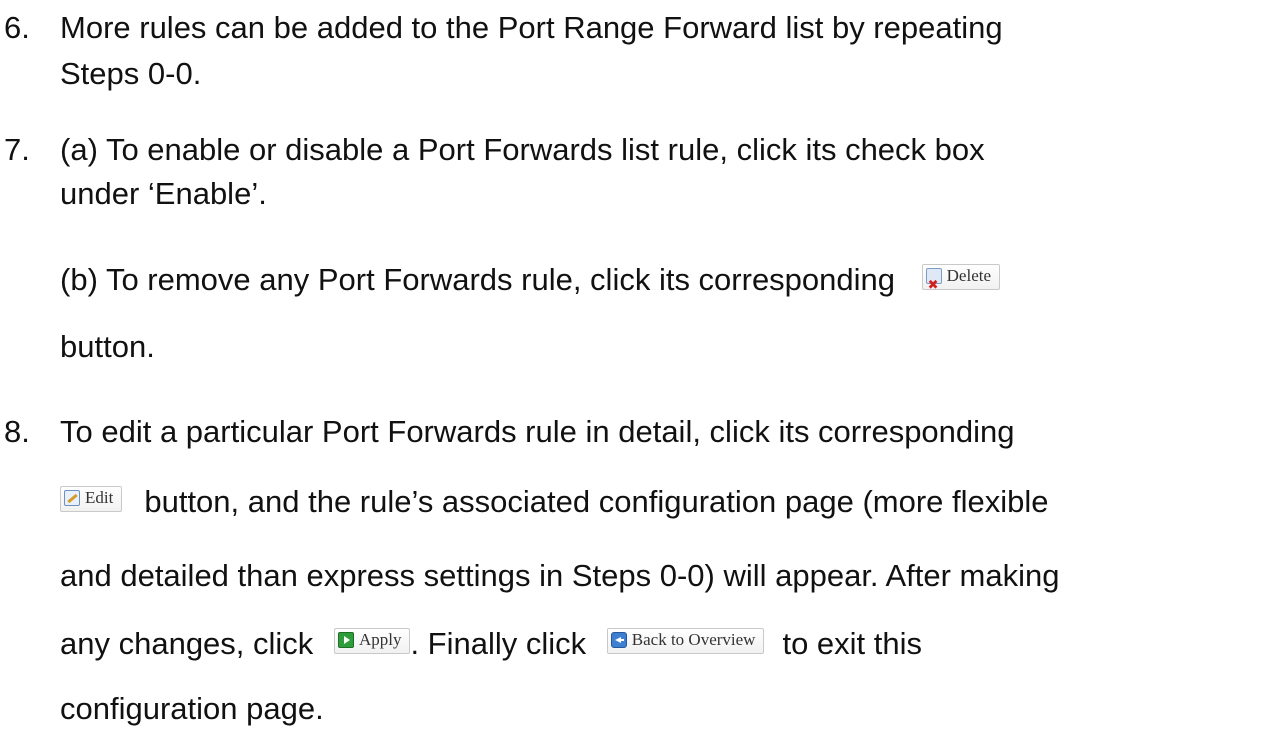  What do you see at coordinates (618, 640) in the screenshot?
I see `back-arrow-icon` at bounding box center [618, 640].